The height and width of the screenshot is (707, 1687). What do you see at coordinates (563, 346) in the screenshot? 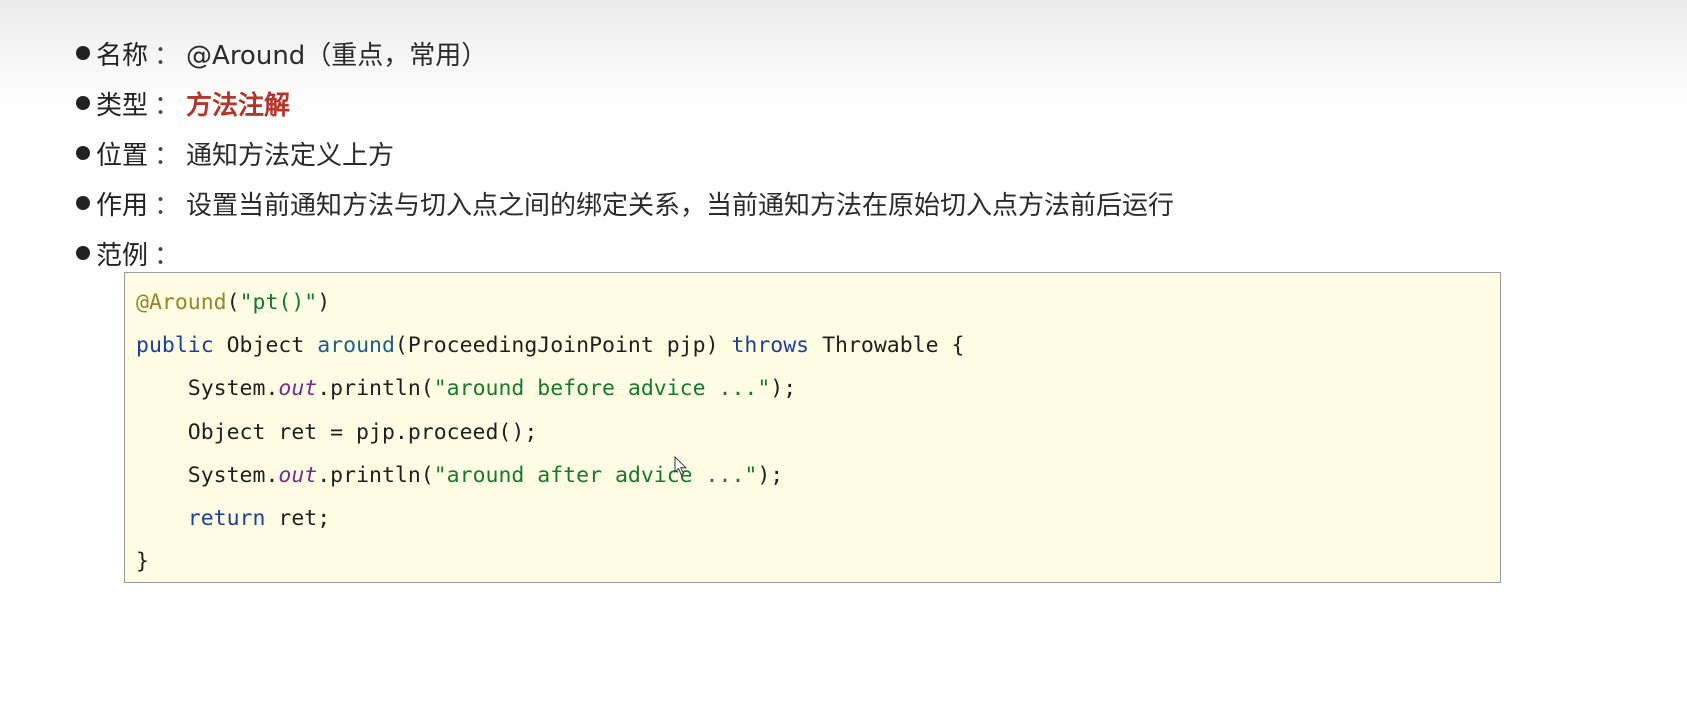
I see `code-token: (ProceedingJoinPoint pjp)` at bounding box center [563, 346].